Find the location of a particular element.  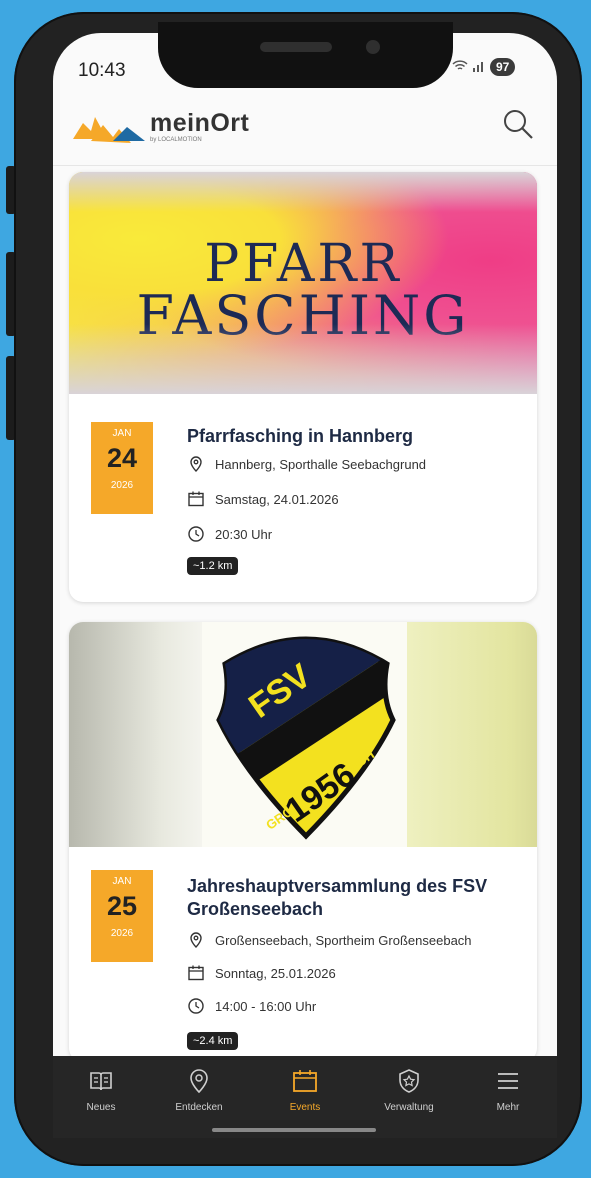

event-date-text: Samstag, 24.01.2026 is located at coordinates (277, 499).